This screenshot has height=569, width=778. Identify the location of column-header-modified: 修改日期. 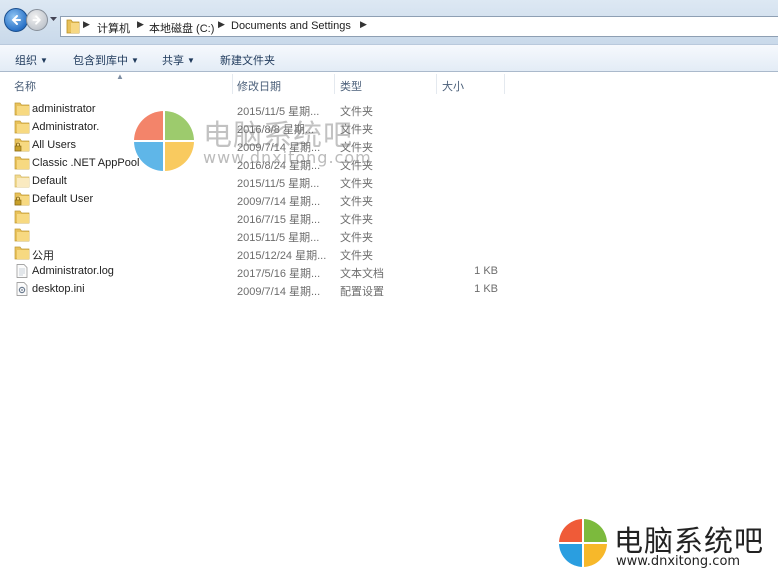
(259, 86).